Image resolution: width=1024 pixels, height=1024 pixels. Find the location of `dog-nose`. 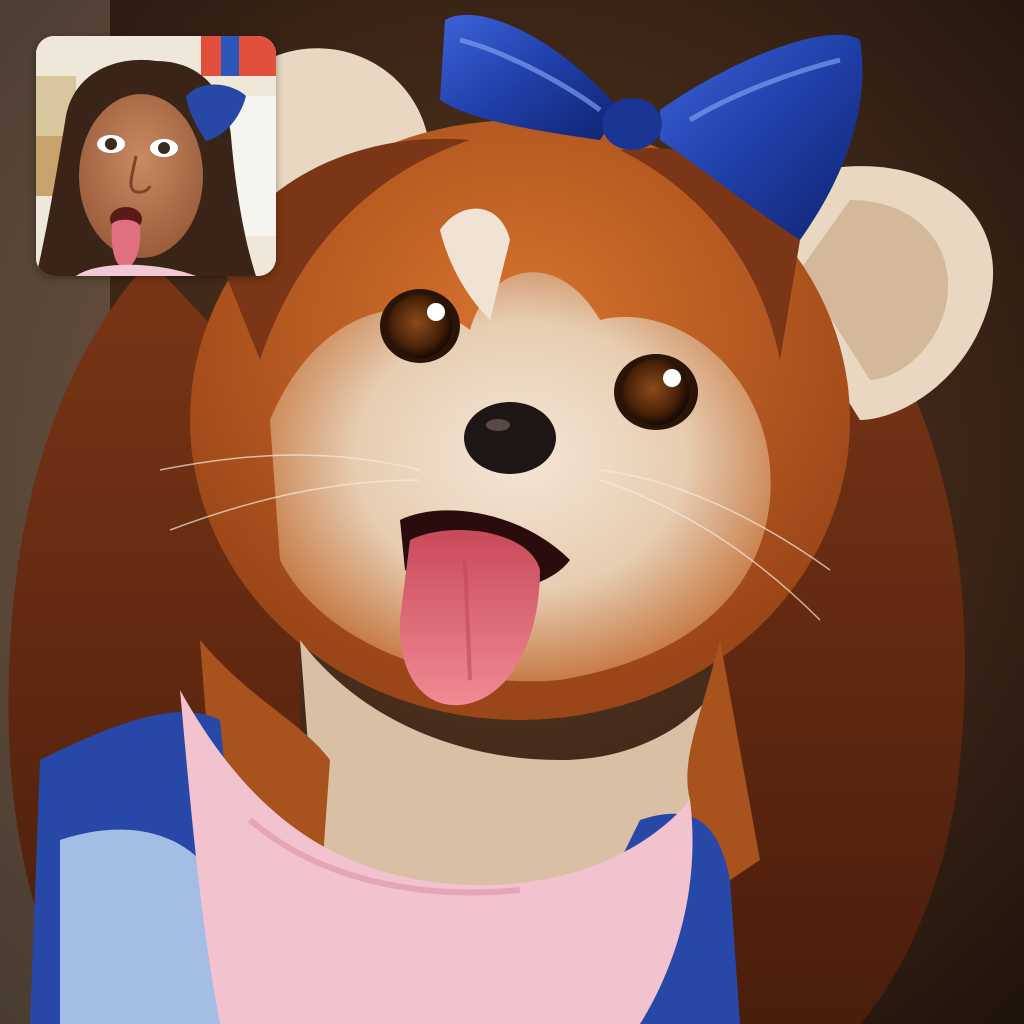

dog-nose is located at coordinates (510, 438).